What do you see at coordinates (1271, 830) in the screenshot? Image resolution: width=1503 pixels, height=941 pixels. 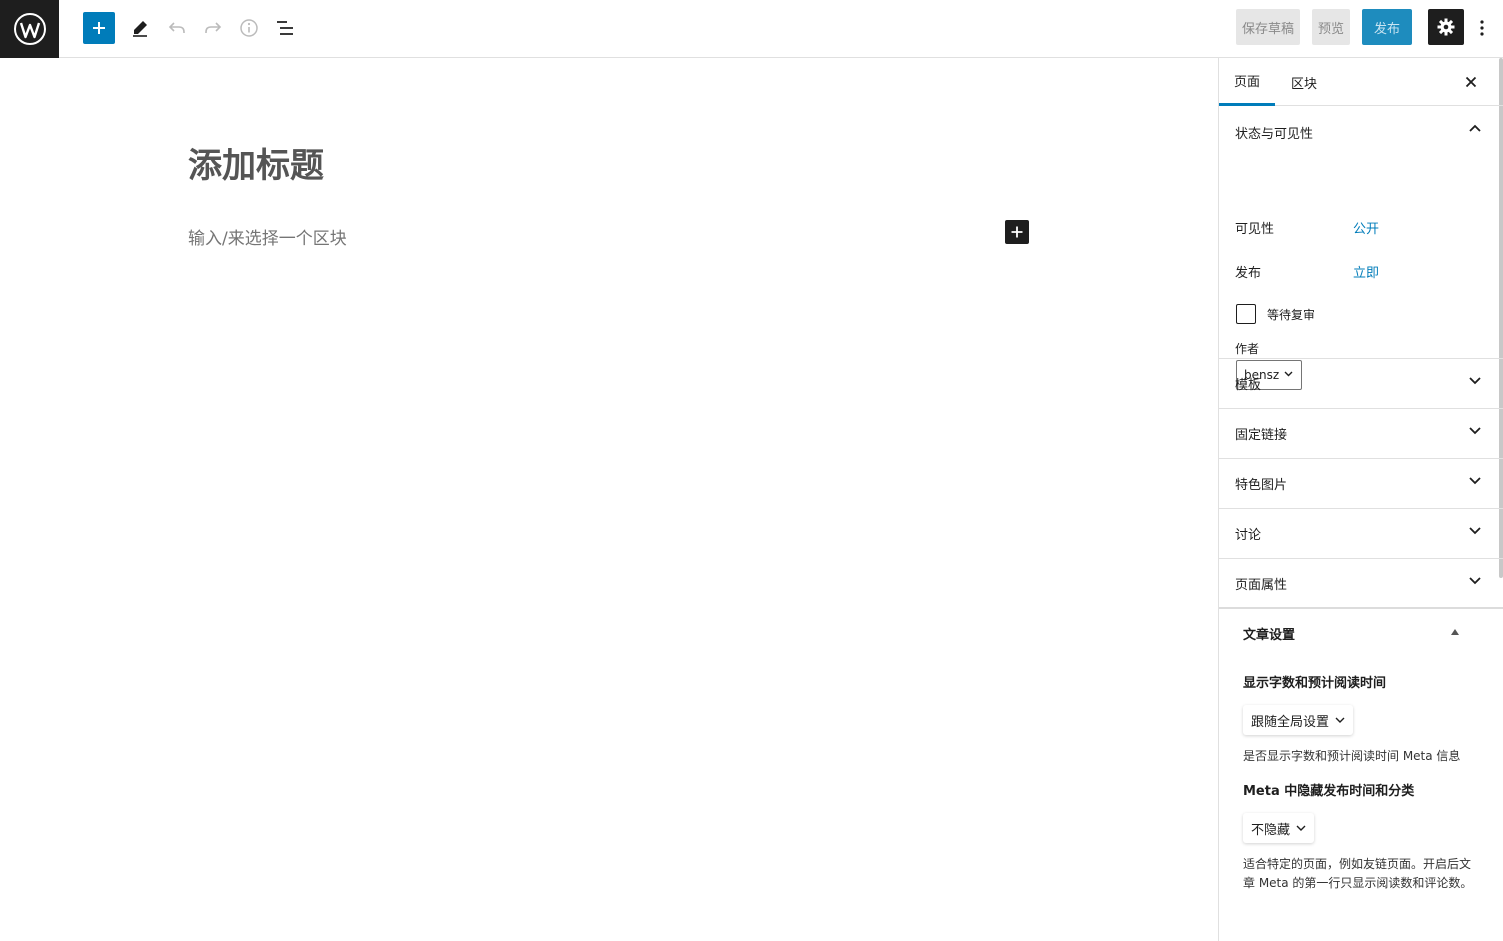 I see `hide-meta-select-value: 不隐藏` at bounding box center [1271, 830].